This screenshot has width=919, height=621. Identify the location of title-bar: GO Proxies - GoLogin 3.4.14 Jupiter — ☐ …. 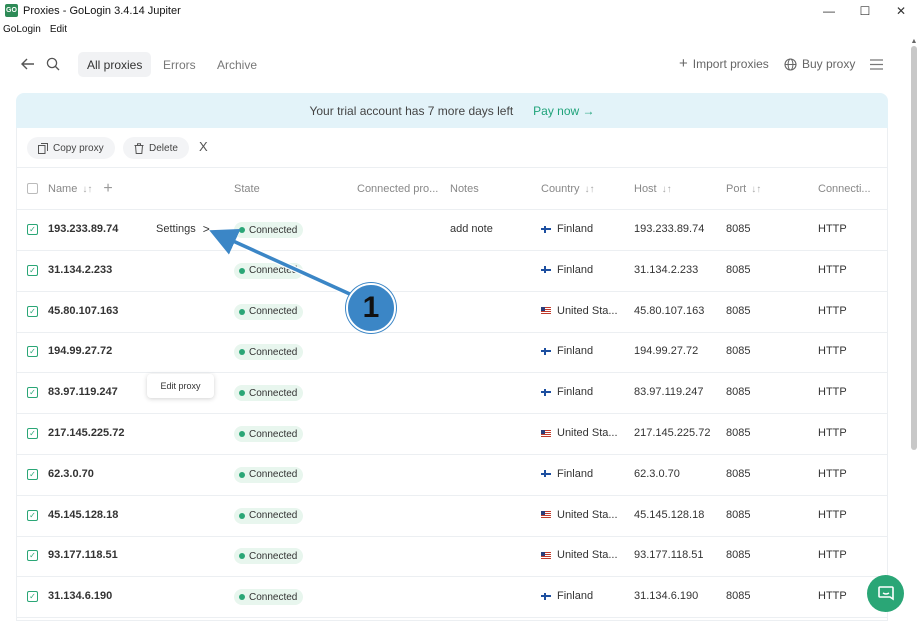
(459, 10).